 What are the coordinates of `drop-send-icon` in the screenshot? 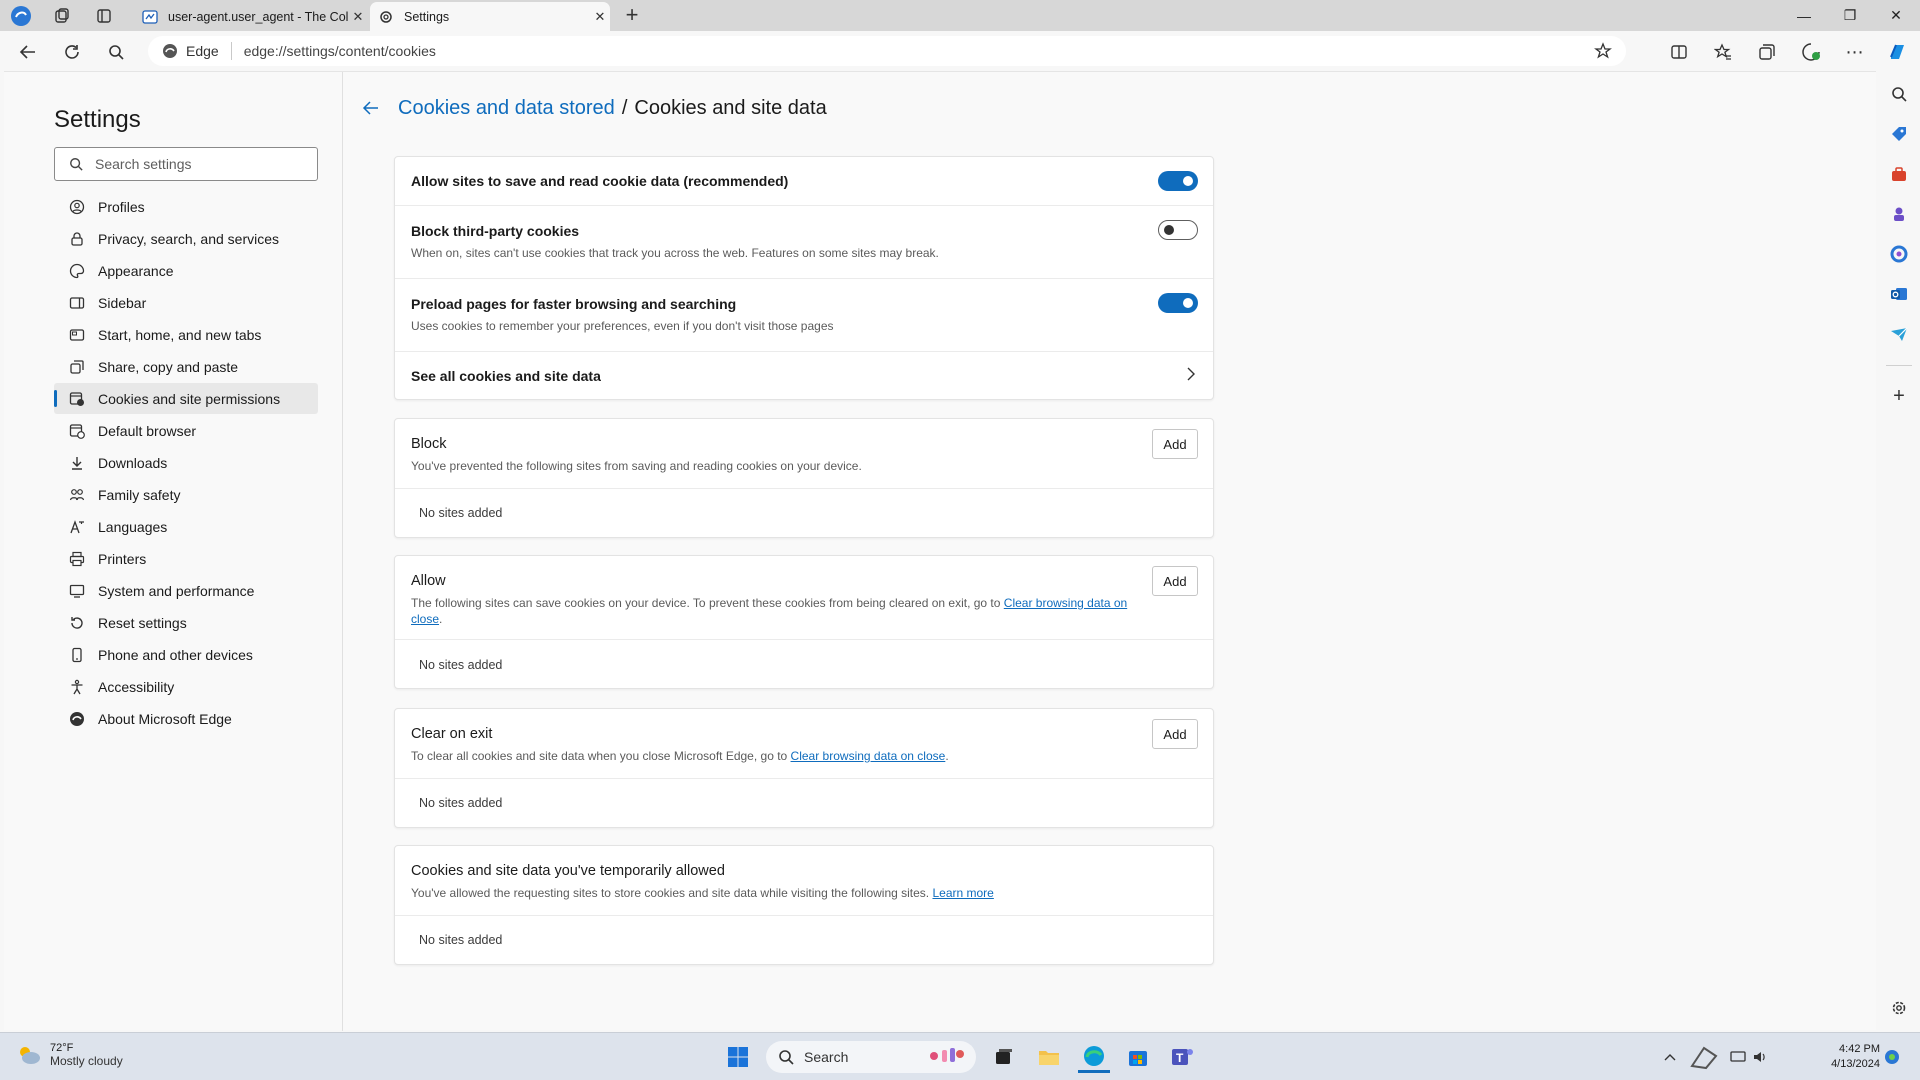 It's located at (1899, 334).